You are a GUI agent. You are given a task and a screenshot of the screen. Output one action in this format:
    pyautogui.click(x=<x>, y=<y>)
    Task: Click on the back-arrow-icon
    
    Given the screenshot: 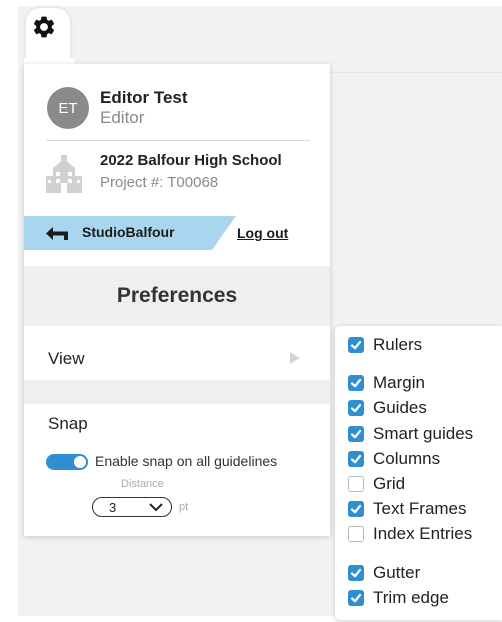 What is the action you would take?
    pyautogui.click(x=57, y=233)
    